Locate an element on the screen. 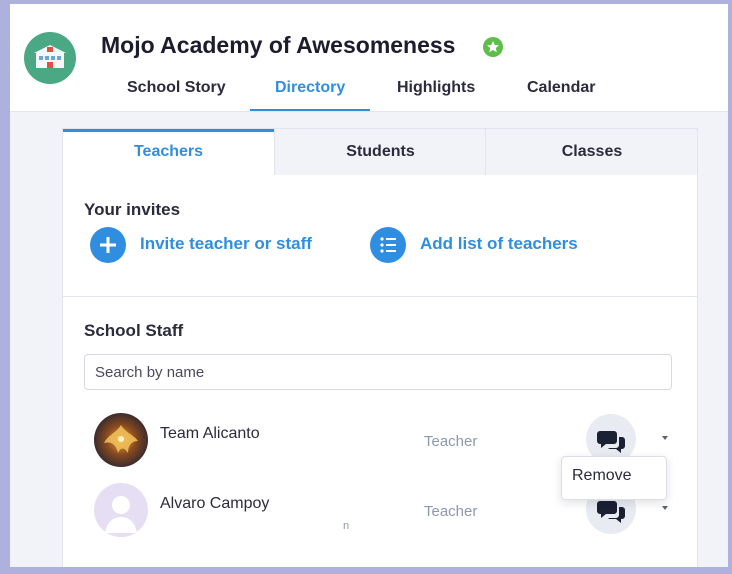 The width and height of the screenshot is (732, 574). staff-name: Alvaro Campoy is located at coordinates (215, 503).